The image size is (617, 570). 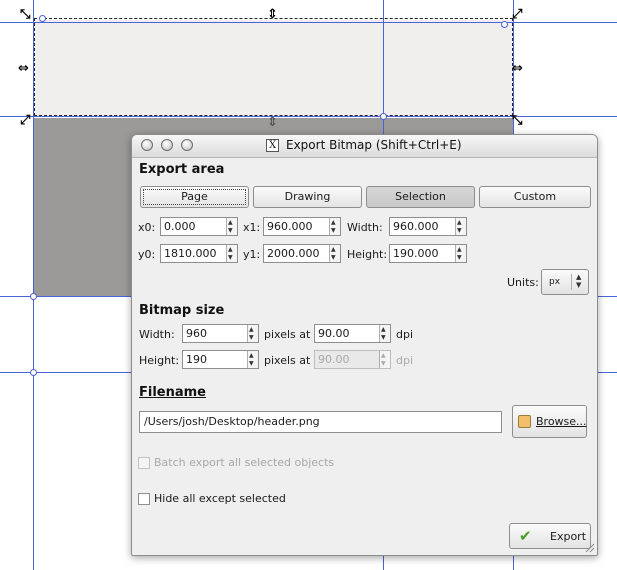 I want to click on scale-handle-top-right-icon: ⤢, so click(x=517, y=14).